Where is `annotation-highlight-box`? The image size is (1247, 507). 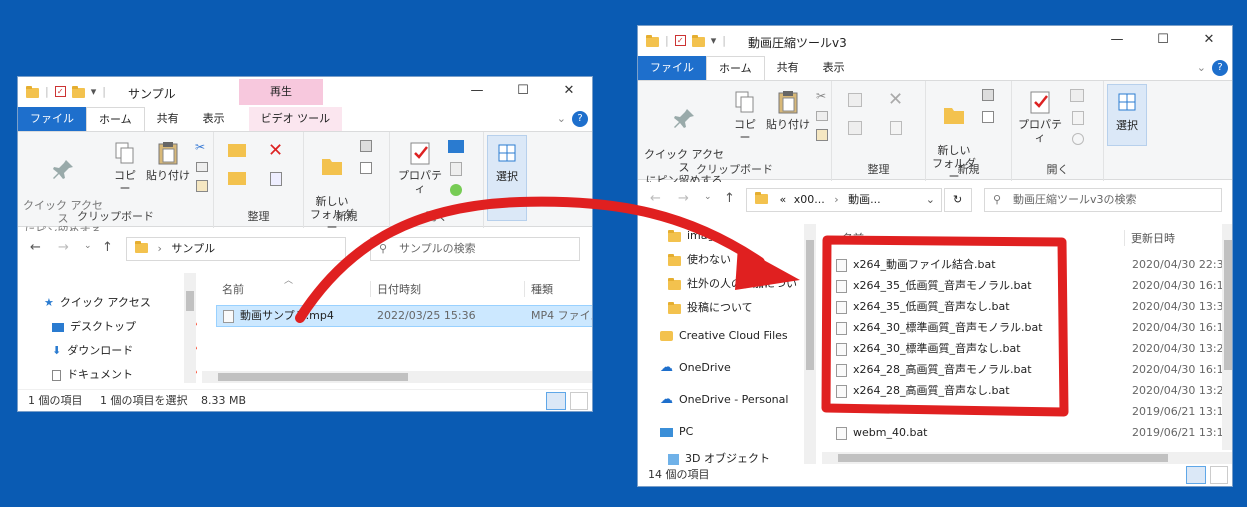
annotation-highlight-box is located at coordinates (945, 326).